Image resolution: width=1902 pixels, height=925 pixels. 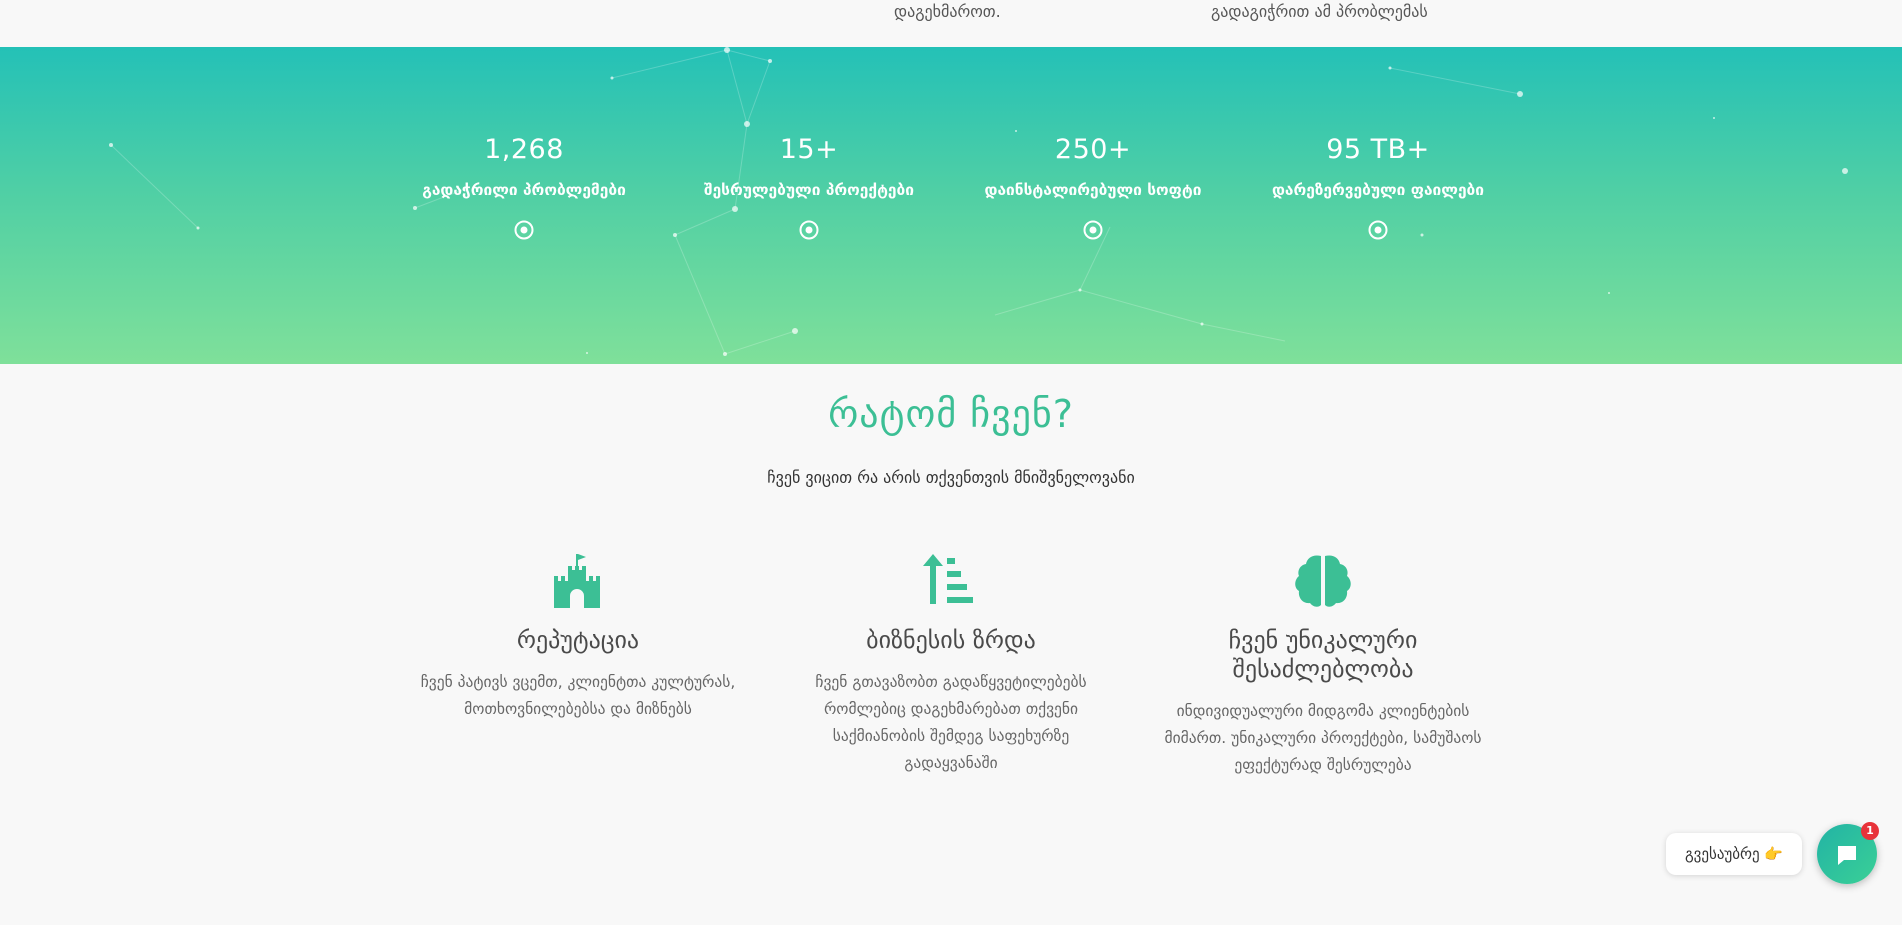 I want to click on stat-label: დარეზერვებული ფაილები, so click(x=1378, y=190).